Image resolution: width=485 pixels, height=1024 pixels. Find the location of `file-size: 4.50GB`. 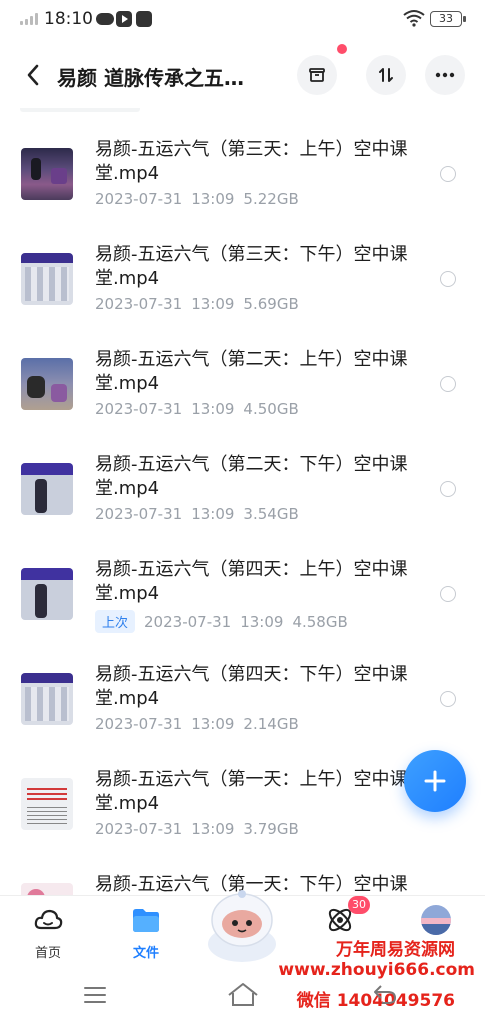

file-size: 4.50GB is located at coordinates (271, 409).